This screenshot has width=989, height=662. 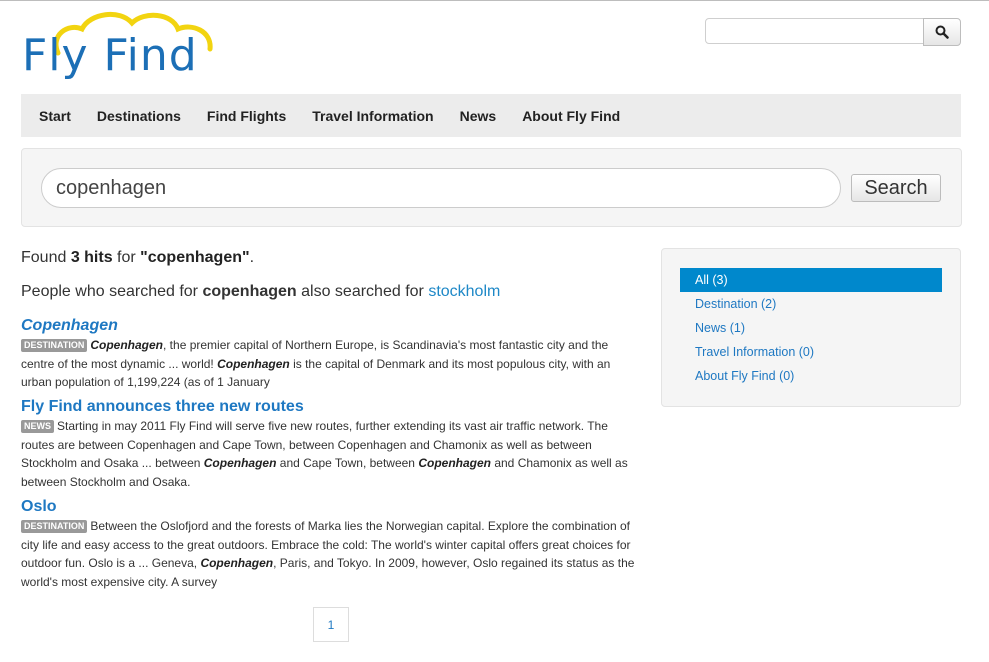 I want to click on facet-about: About Fly Find (0), so click(x=811, y=376).